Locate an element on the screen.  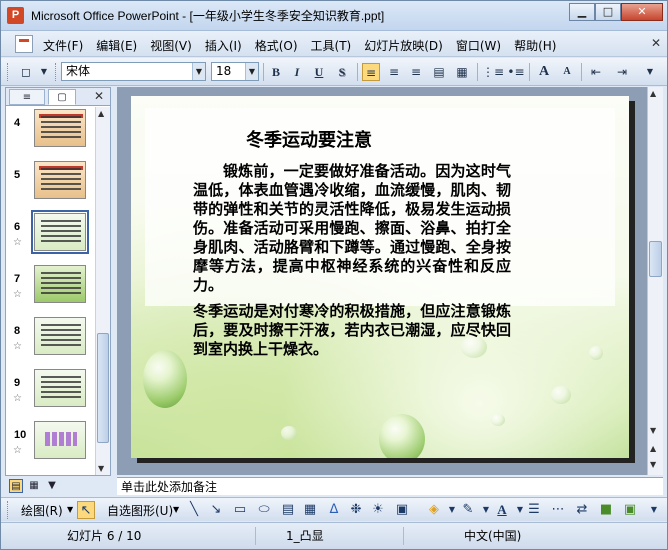
vertical-textbox-icon: ▦ is located at coordinates (310, 510).